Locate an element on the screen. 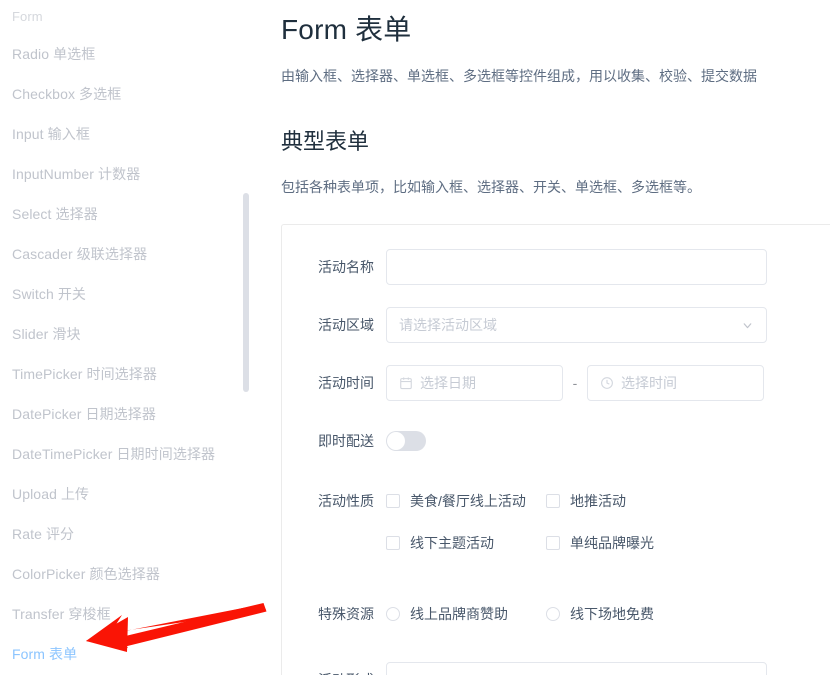 The width and height of the screenshot is (830, 675). radio-label: 线上品牌商赞助 is located at coordinates (459, 614).